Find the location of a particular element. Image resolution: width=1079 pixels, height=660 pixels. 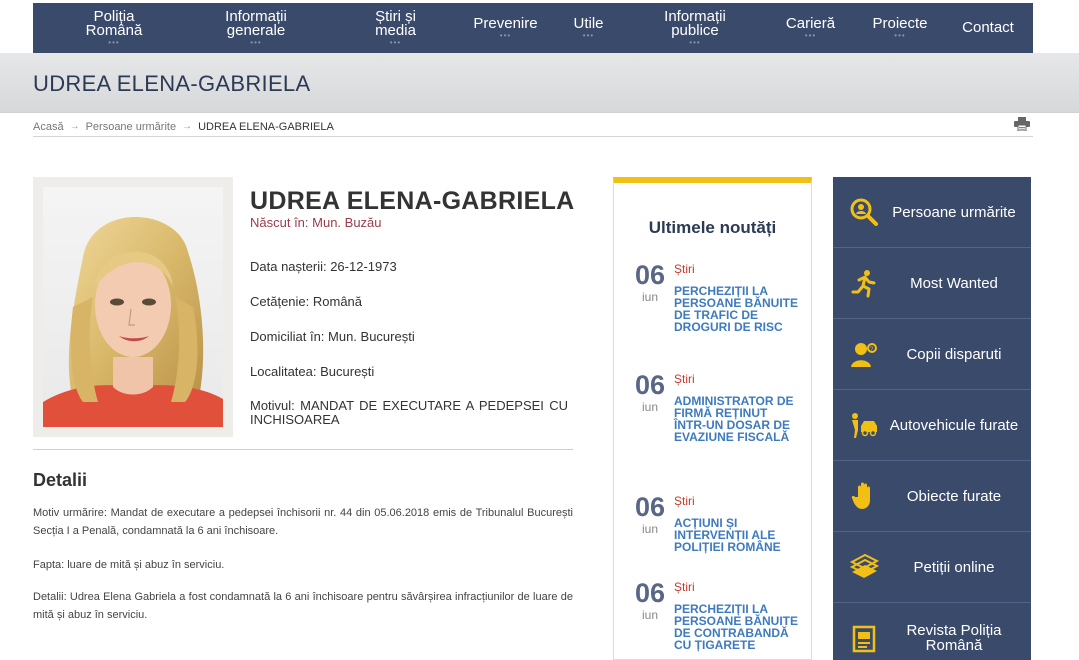

nav-label: Carieră is located at coordinates (810, 23).